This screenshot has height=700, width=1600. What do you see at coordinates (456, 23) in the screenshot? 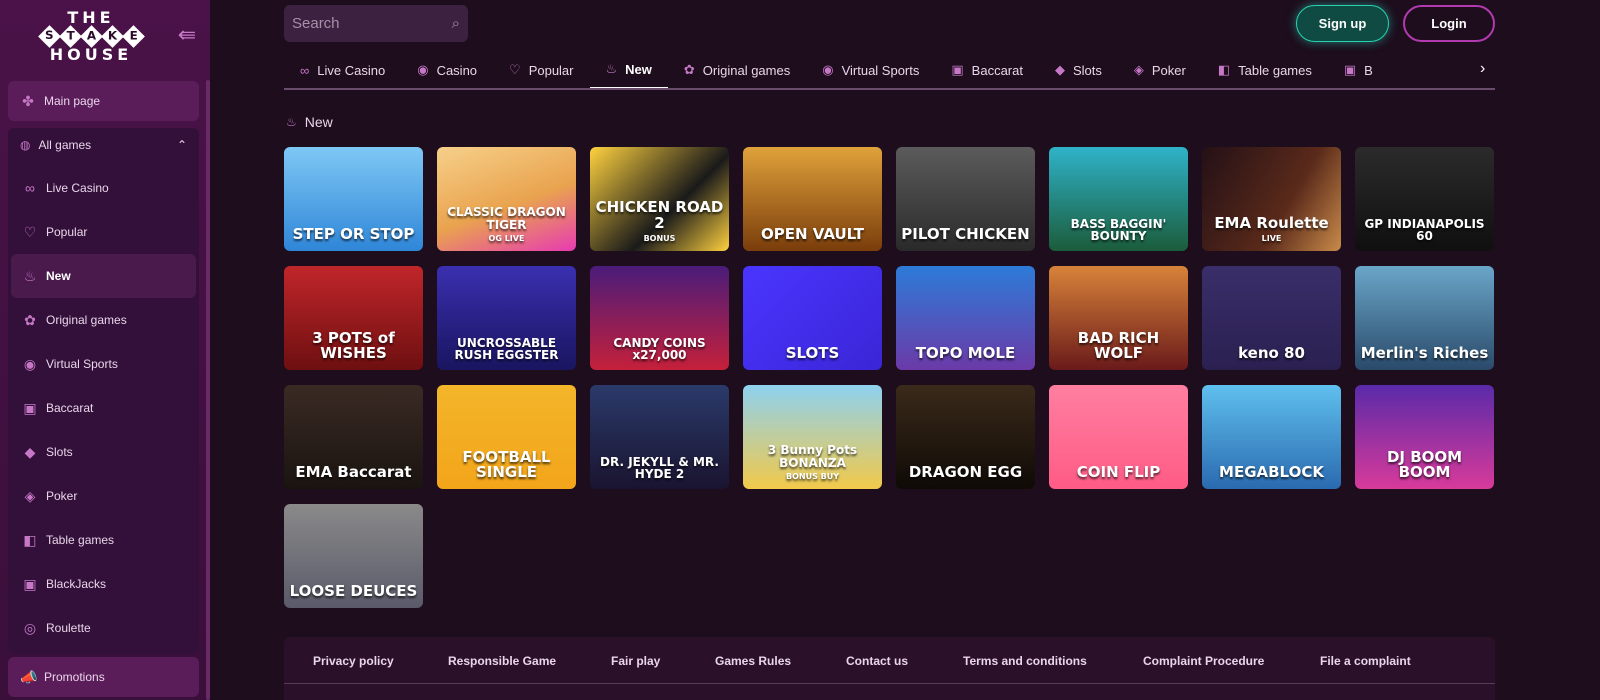
I see `search-icon: ⌕` at bounding box center [456, 23].